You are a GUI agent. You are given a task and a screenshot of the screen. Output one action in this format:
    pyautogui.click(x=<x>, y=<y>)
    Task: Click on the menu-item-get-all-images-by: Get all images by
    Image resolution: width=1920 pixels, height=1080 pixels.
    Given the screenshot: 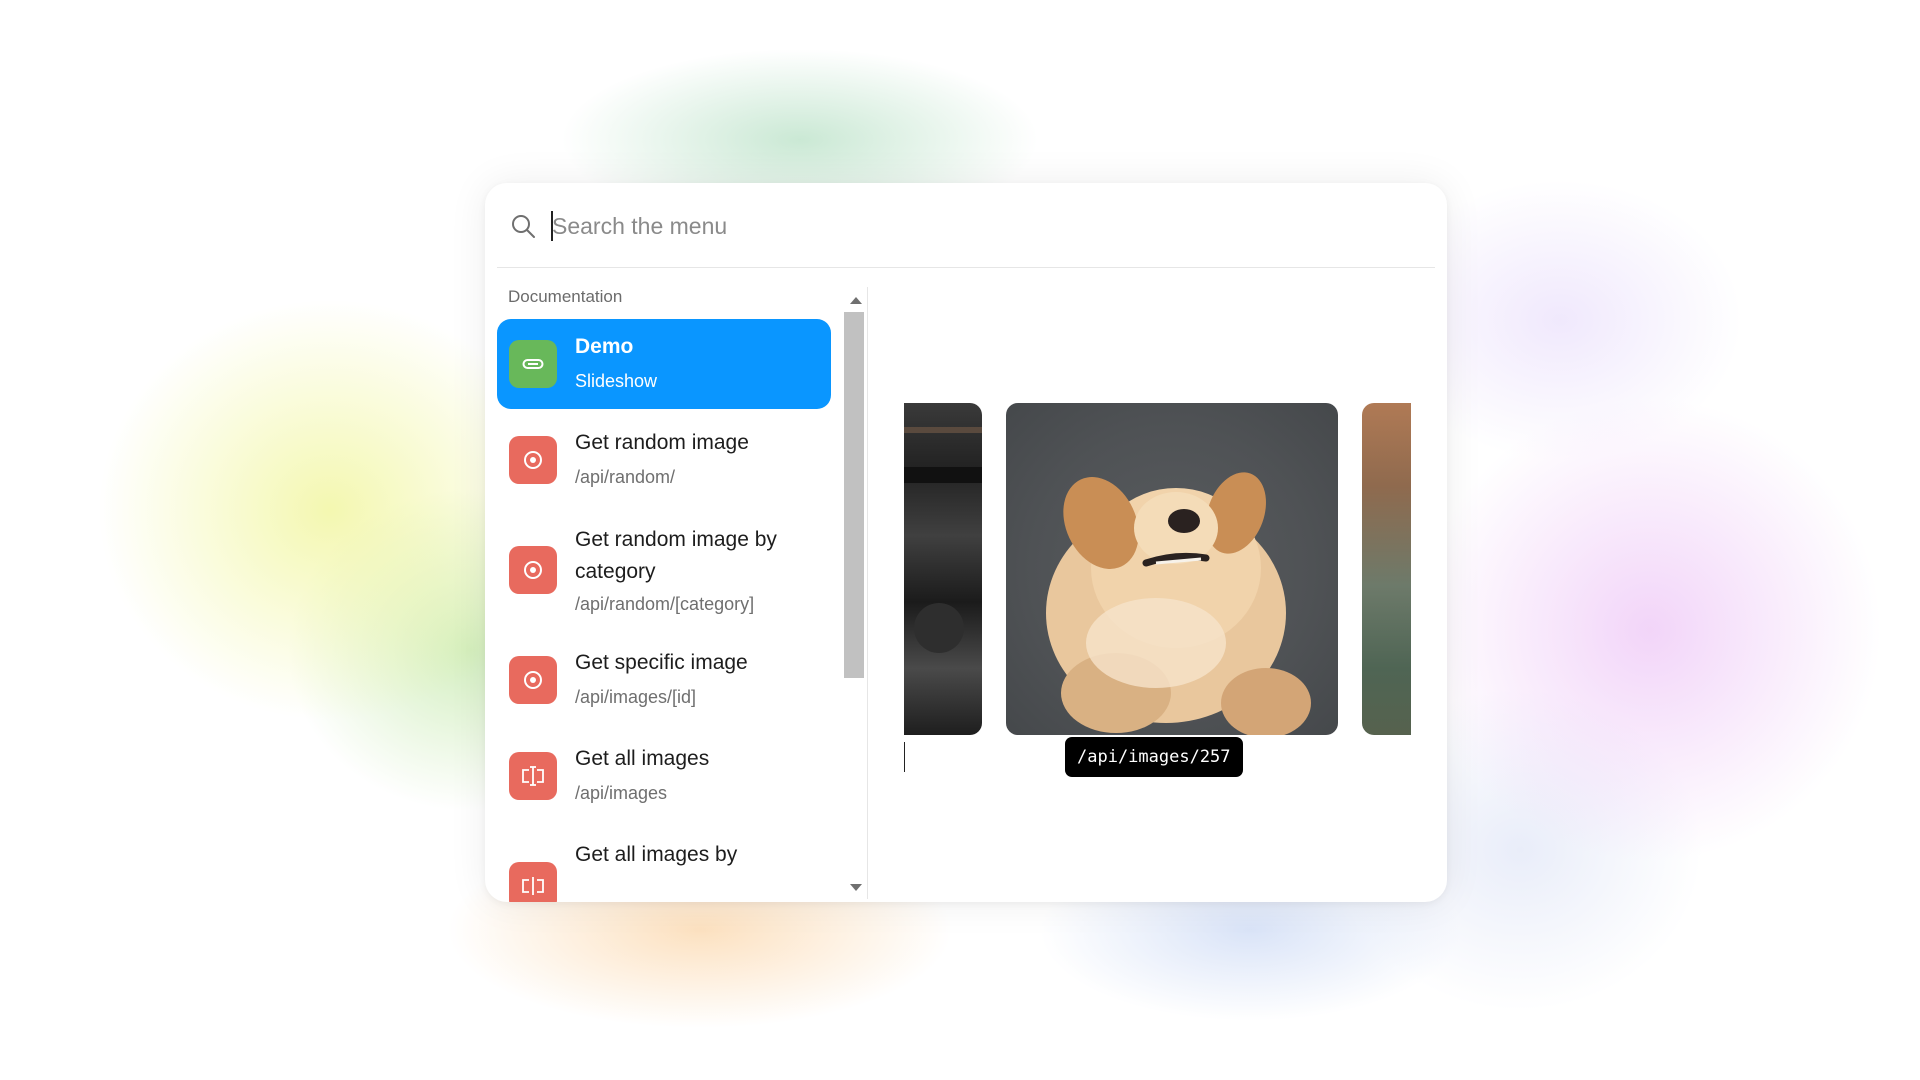 What is the action you would take?
    pyautogui.click(x=664, y=864)
    